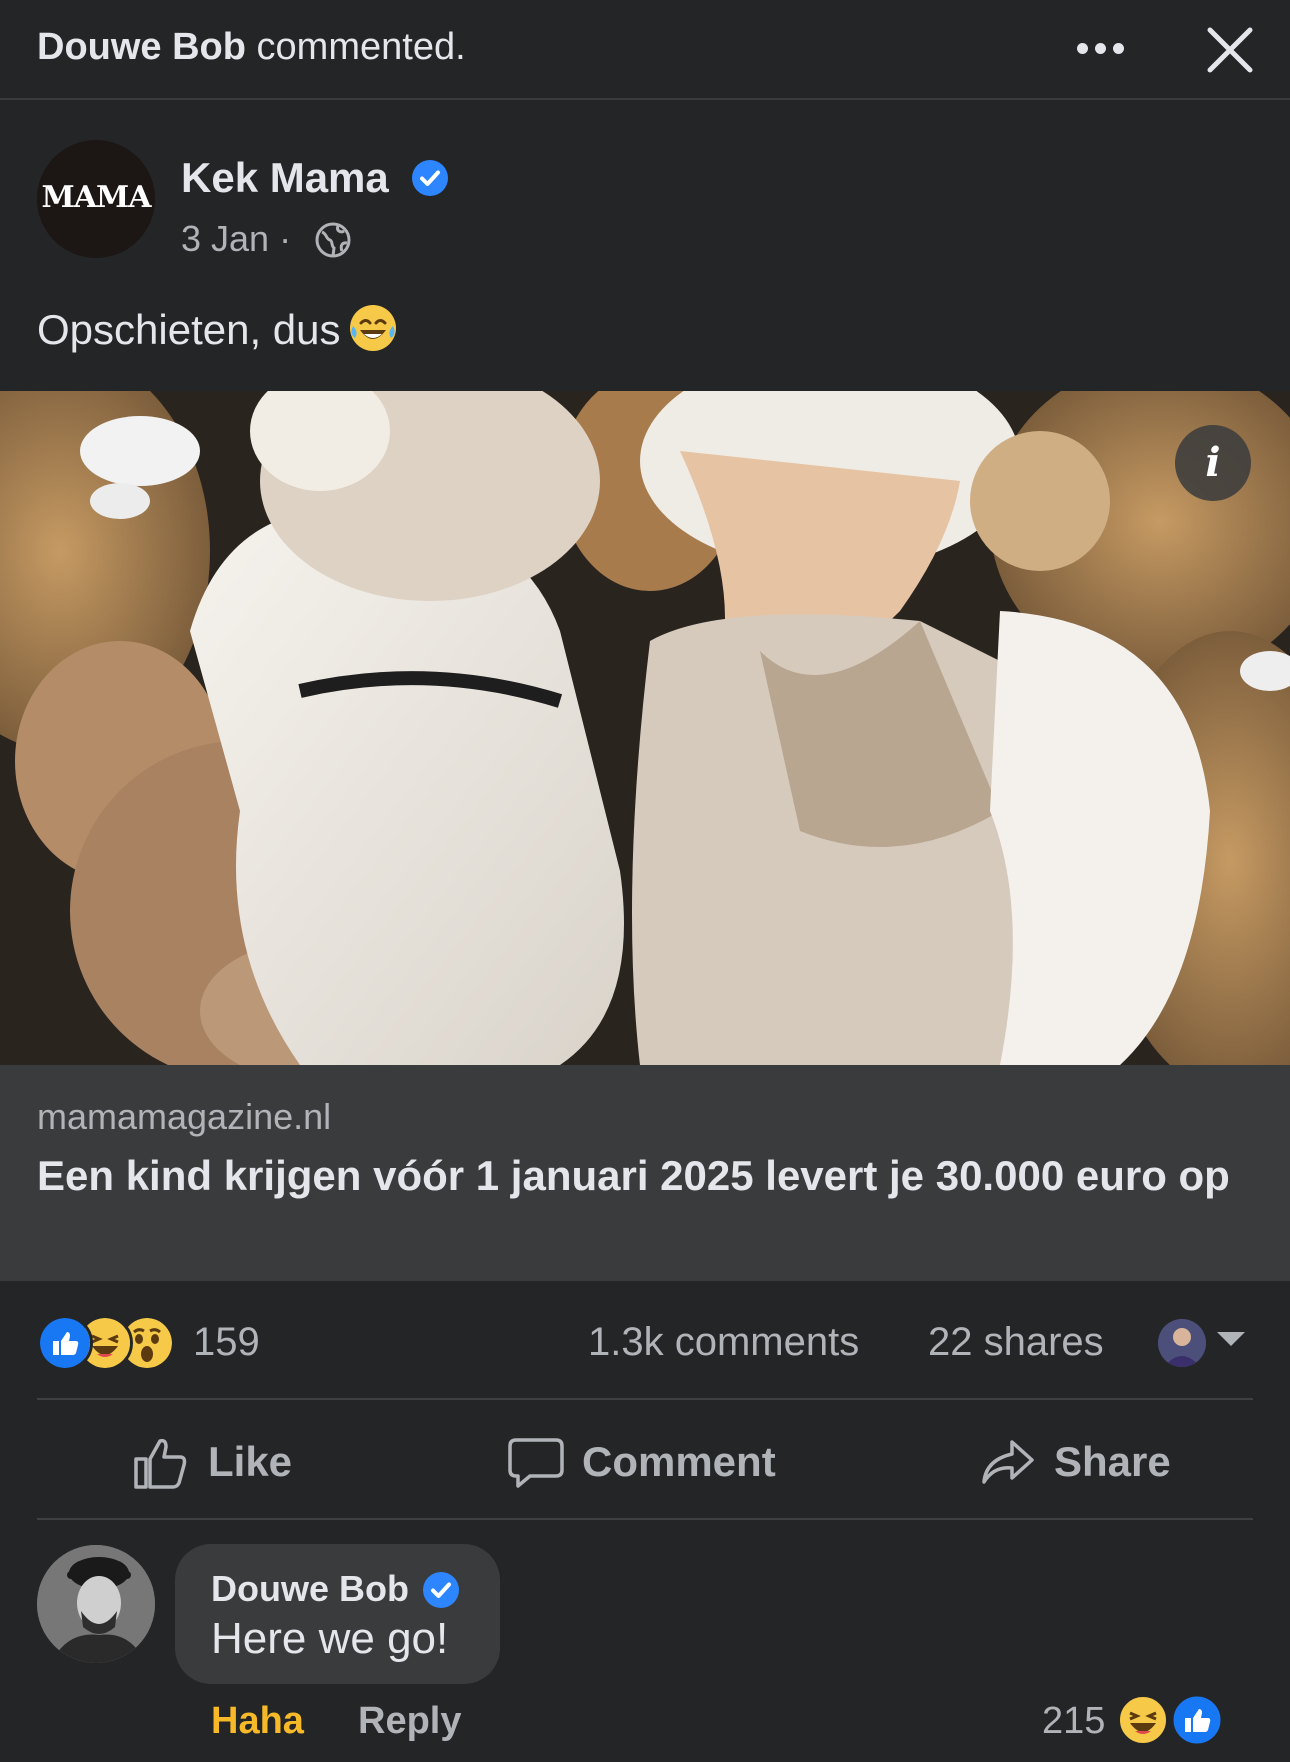 This screenshot has width=1290, height=1762. What do you see at coordinates (361, 47) in the screenshot?
I see `header-action: commented.` at bounding box center [361, 47].